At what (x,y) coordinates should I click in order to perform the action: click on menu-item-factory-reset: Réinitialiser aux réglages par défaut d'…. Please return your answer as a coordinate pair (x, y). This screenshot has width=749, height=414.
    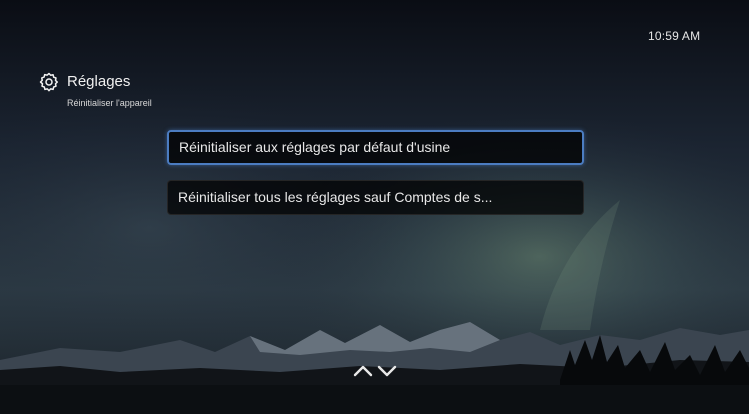
    Looking at the image, I should click on (375, 147).